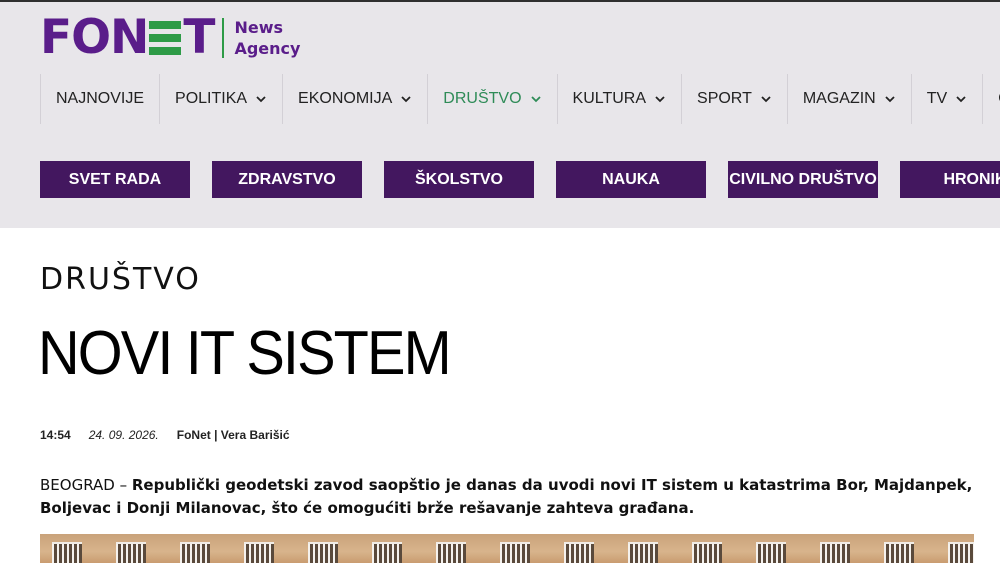  I want to click on nav-item-najnovije: NAJNOVIJE, so click(99, 99).